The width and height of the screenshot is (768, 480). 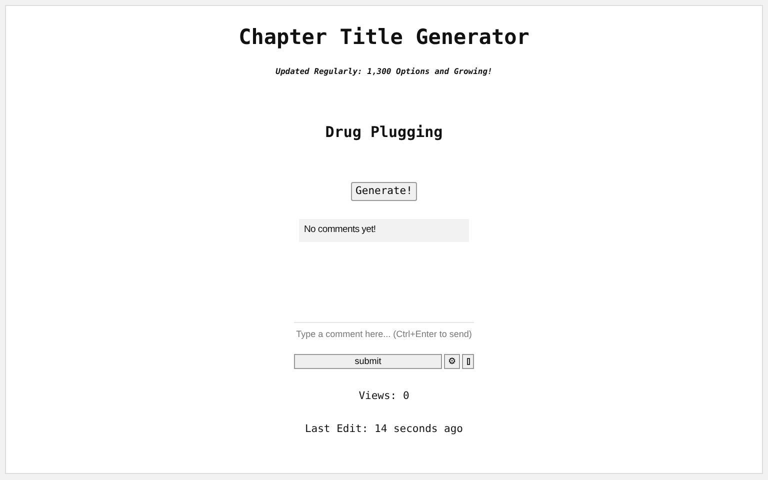 I want to click on page-title: Chapter Title Generator, so click(x=384, y=37).